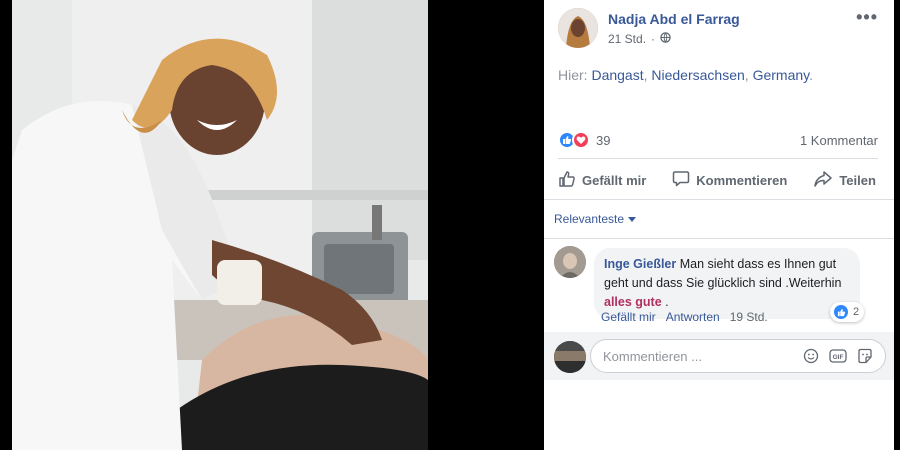 This screenshot has width=900, height=450. What do you see at coordinates (681, 180) in the screenshot?
I see `speech-bubble-icon` at bounding box center [681, 180].